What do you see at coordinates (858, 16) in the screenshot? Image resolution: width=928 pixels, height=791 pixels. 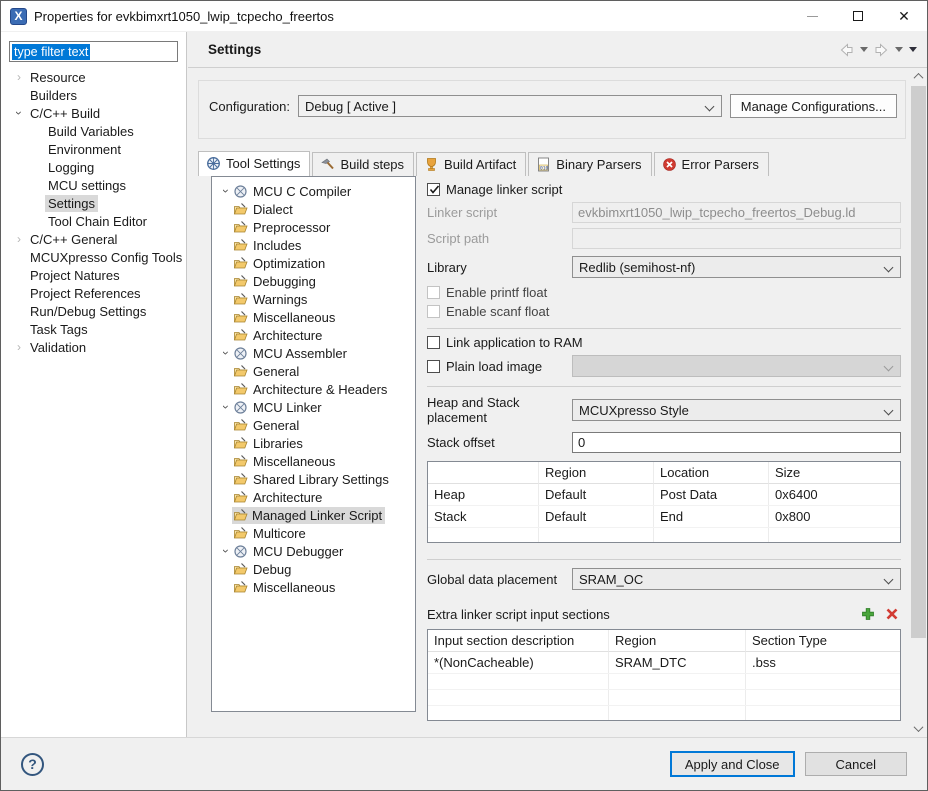 I see `maximize-button` at bounding box center [858, 16].